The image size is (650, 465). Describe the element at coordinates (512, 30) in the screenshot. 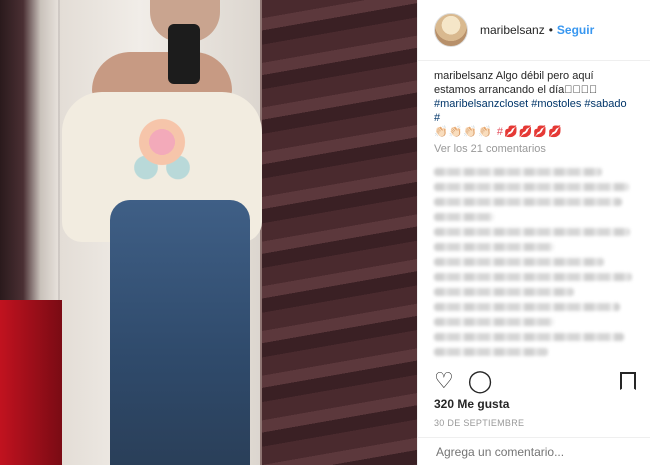

I see `header-username: maribelsanz` at that location.